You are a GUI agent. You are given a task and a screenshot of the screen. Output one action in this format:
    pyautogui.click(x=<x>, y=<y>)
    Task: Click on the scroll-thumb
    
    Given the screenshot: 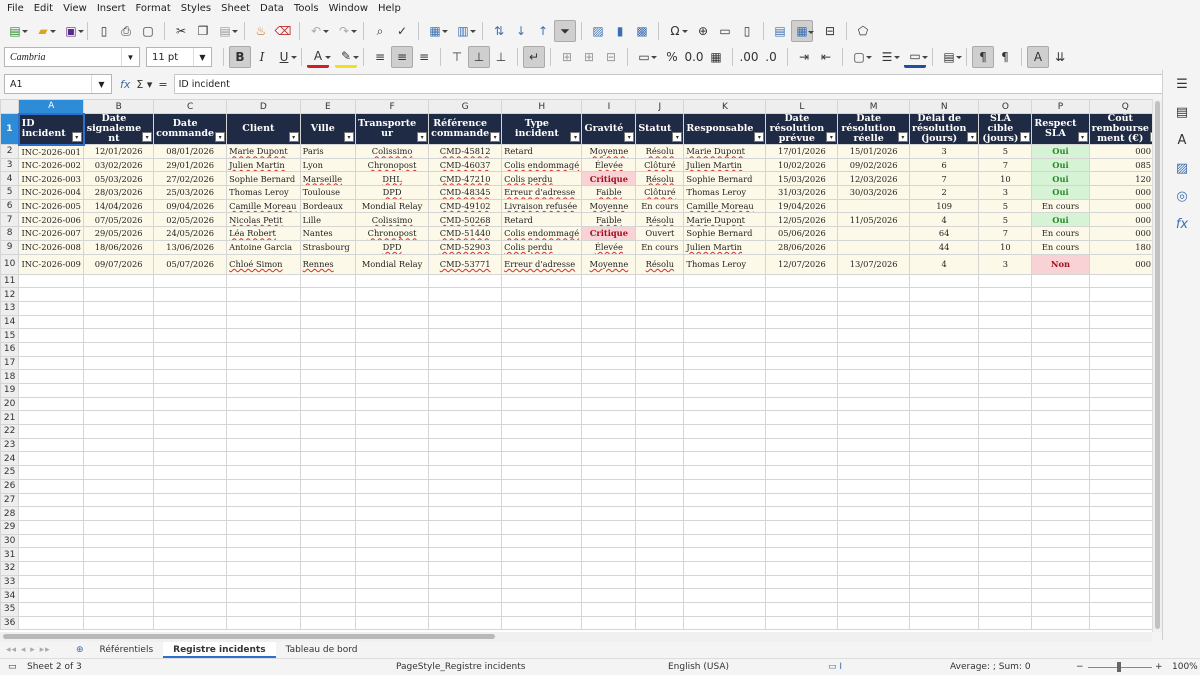 What is the action you would take?
    pyautogui.click(x=249, y=636)
    